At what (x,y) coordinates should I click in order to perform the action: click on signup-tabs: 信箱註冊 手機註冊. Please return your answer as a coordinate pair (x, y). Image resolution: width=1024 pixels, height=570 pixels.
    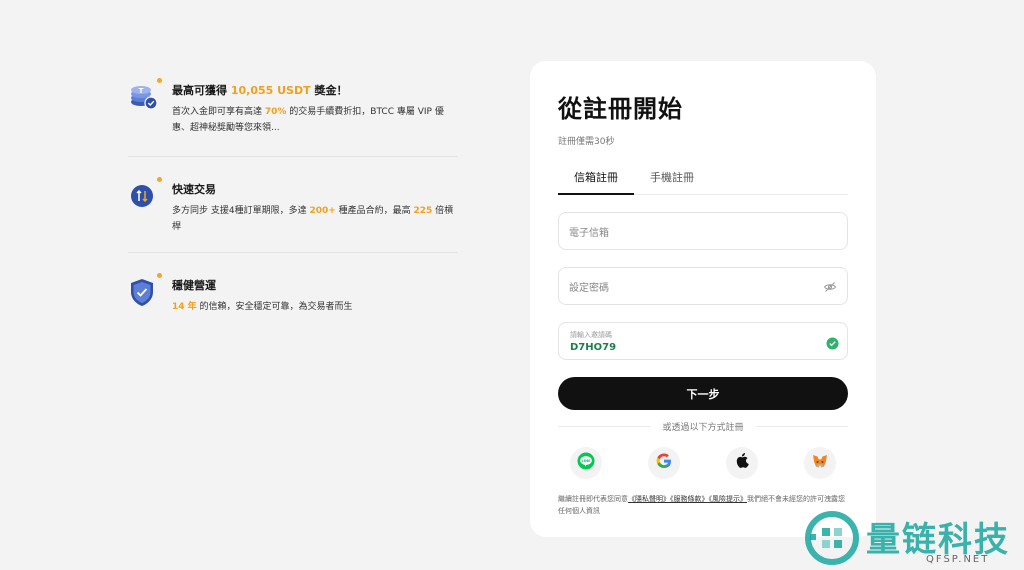
    Looking at the image, I should click on (703, 179).